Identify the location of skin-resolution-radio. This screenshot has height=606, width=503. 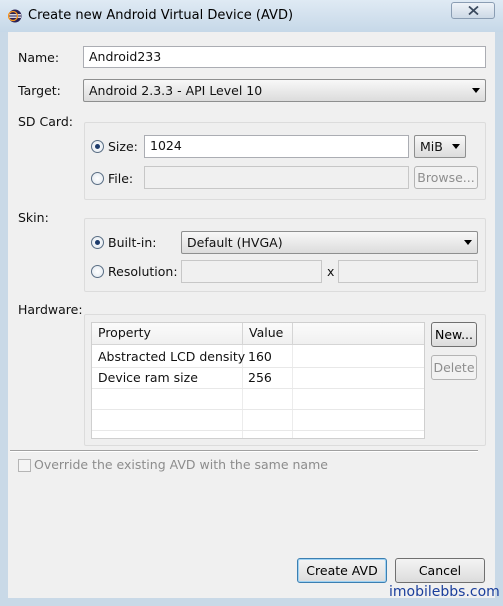
(97, 271).